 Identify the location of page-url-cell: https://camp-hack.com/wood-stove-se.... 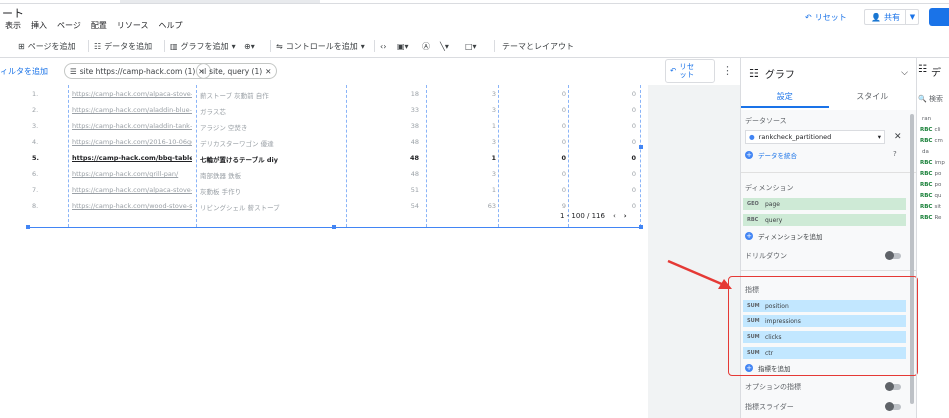
(132, 206).